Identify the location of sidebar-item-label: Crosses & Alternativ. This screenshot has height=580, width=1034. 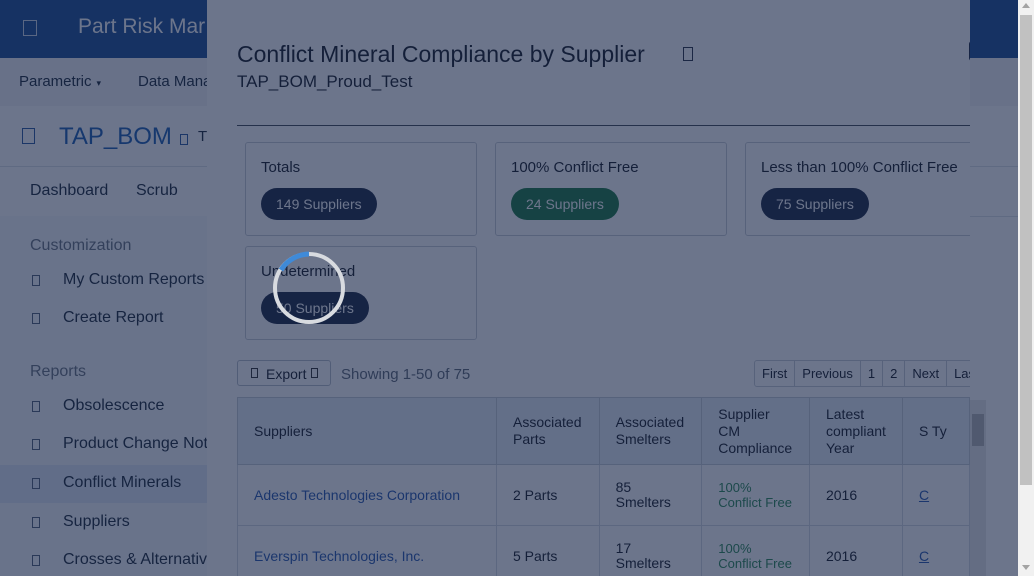
(135, 559).